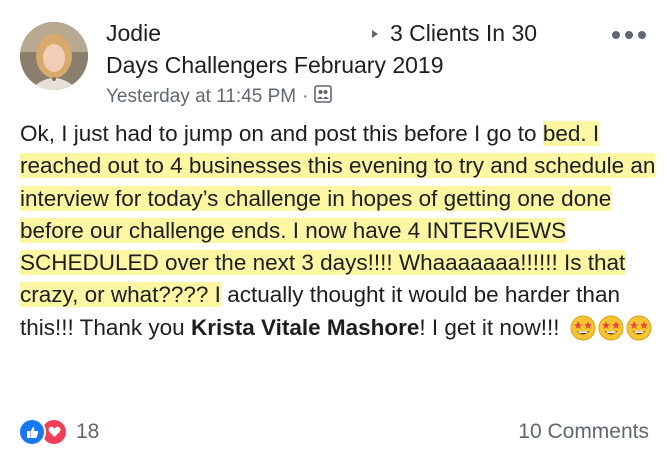 This screenshot has width=671, height=464. What do you see at coordinates (58, 432) in the screenshot?
I see `reactions-summary: 18` at bounding box center [58, 432].